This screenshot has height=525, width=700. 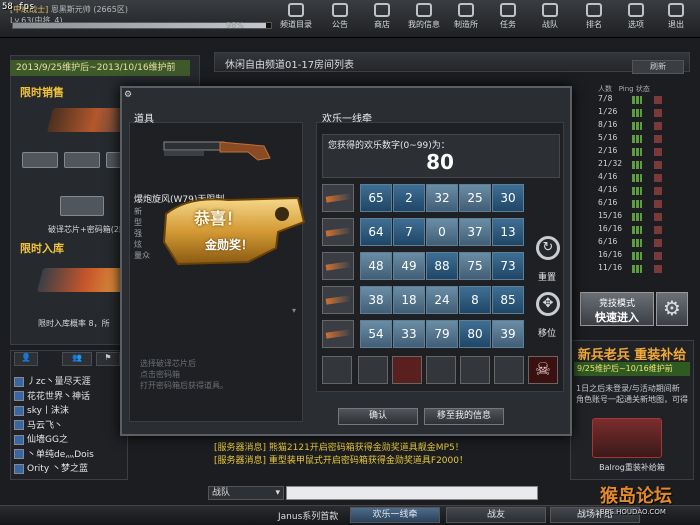 I want to click on grid-number-cell: 73, so click(x=508, y=266).